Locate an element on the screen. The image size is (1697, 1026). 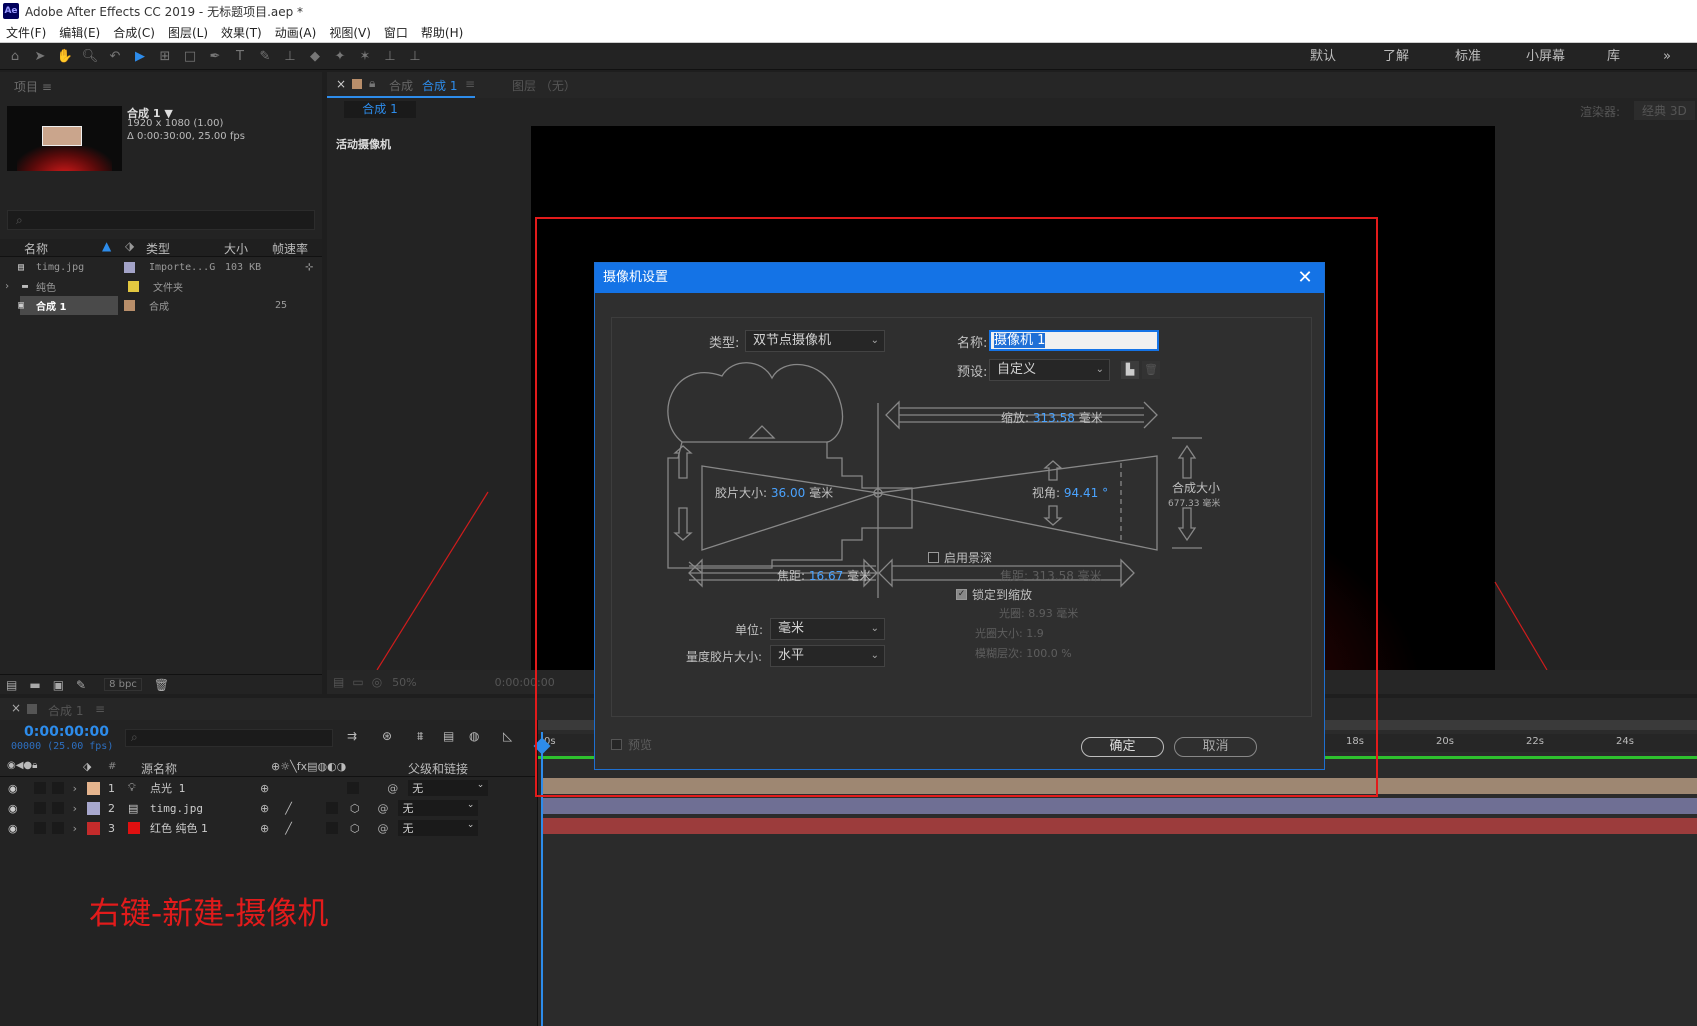
workspace-standard: 标准 is located at coordinates (1468, 56).